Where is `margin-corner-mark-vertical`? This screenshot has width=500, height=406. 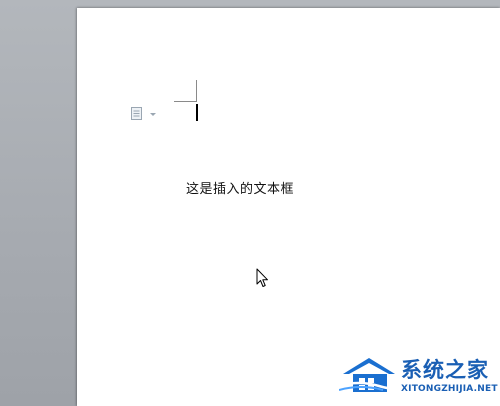
margin-corner-mark-vertical is located at coordinates (196, 91).